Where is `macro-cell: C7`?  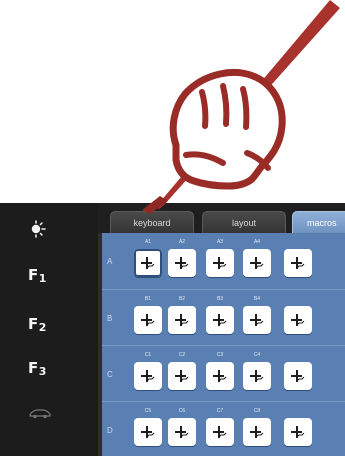 macro-cell: C7 is located at coordinates (220, 429).